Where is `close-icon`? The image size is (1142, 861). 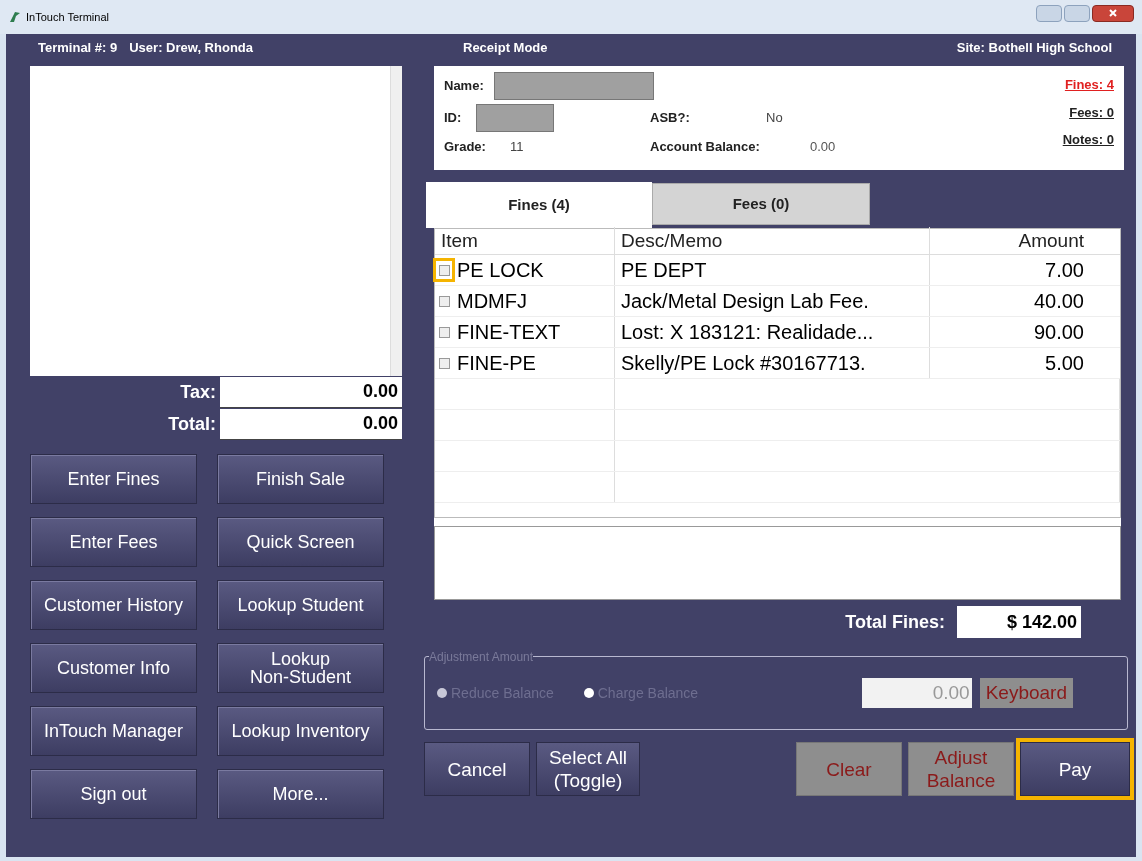 close-icon is located at coordinates (1113, 13).